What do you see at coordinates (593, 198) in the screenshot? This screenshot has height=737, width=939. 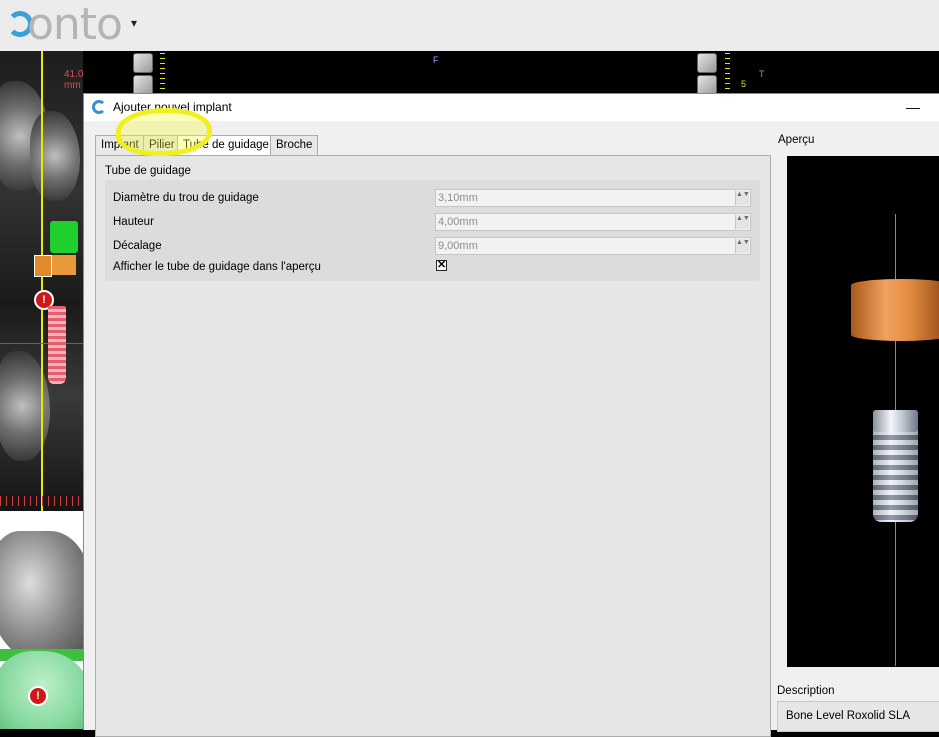 I see `diameter-spinbox: 3,10mm ▲▼` at bounding box center [593, 198].